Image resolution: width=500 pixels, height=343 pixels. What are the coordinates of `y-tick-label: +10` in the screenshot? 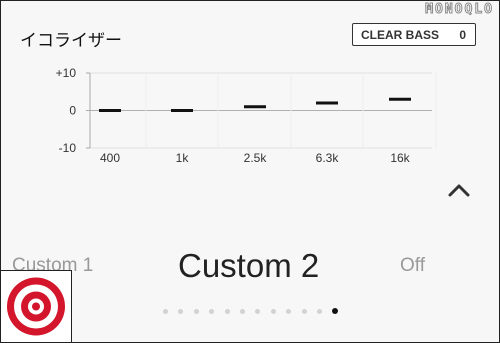 It's located at (66, 73).